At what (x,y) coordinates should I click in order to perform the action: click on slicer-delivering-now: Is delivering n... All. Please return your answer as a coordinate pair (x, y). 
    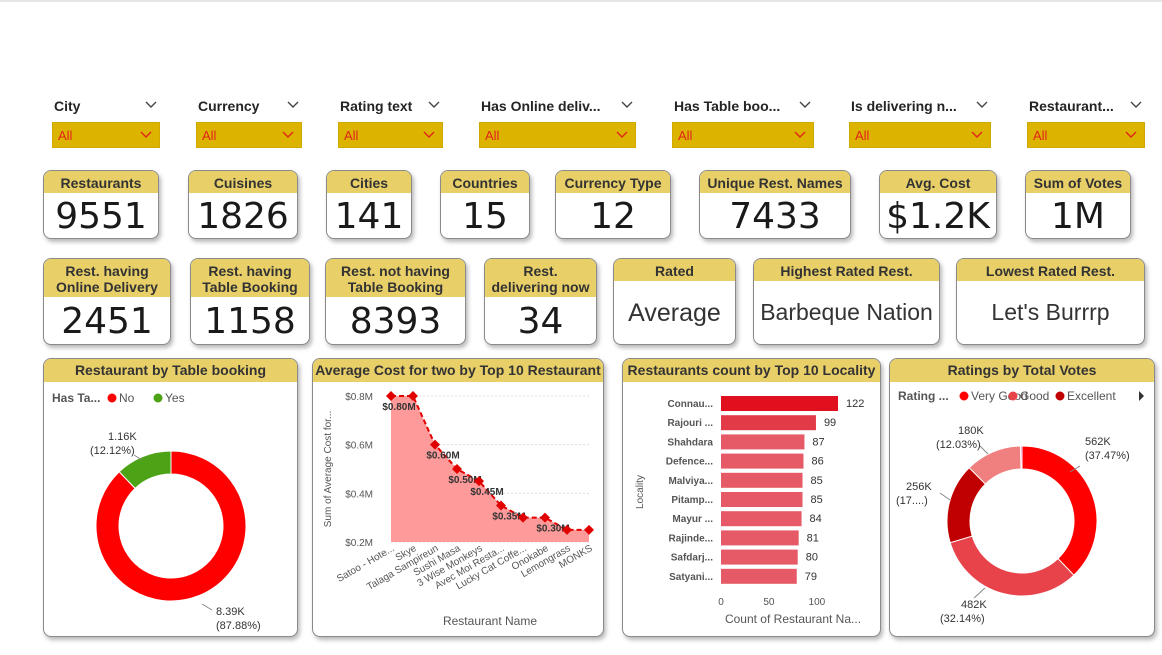
    Looking at the image, I should click on (920, 124).